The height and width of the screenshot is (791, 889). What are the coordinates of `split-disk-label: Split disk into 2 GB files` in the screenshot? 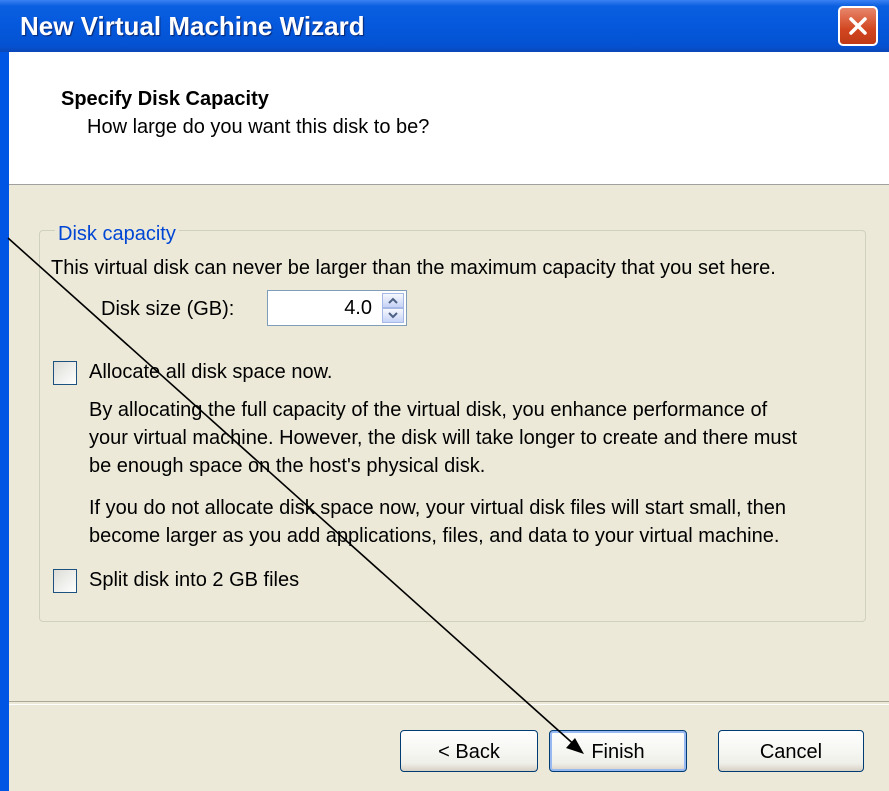 It's located at (194, 580).